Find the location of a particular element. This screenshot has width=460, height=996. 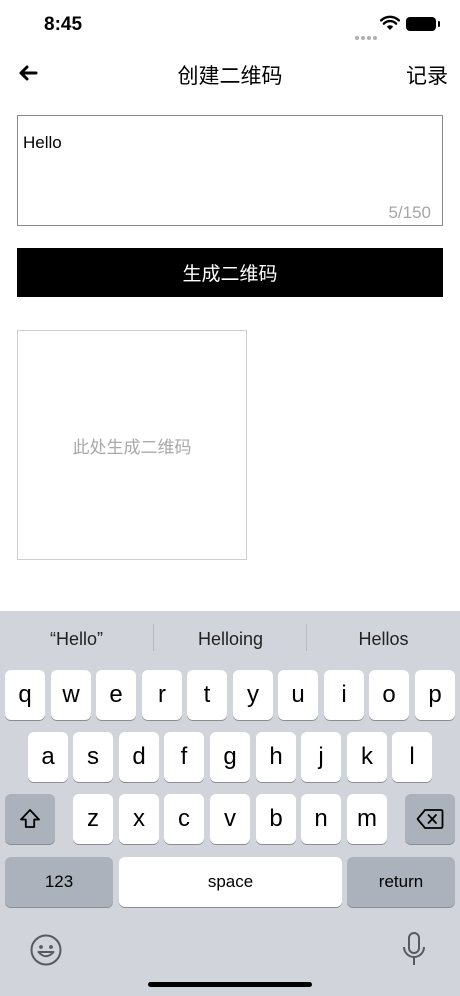

key-t: t is located at coordinates (207, 695).